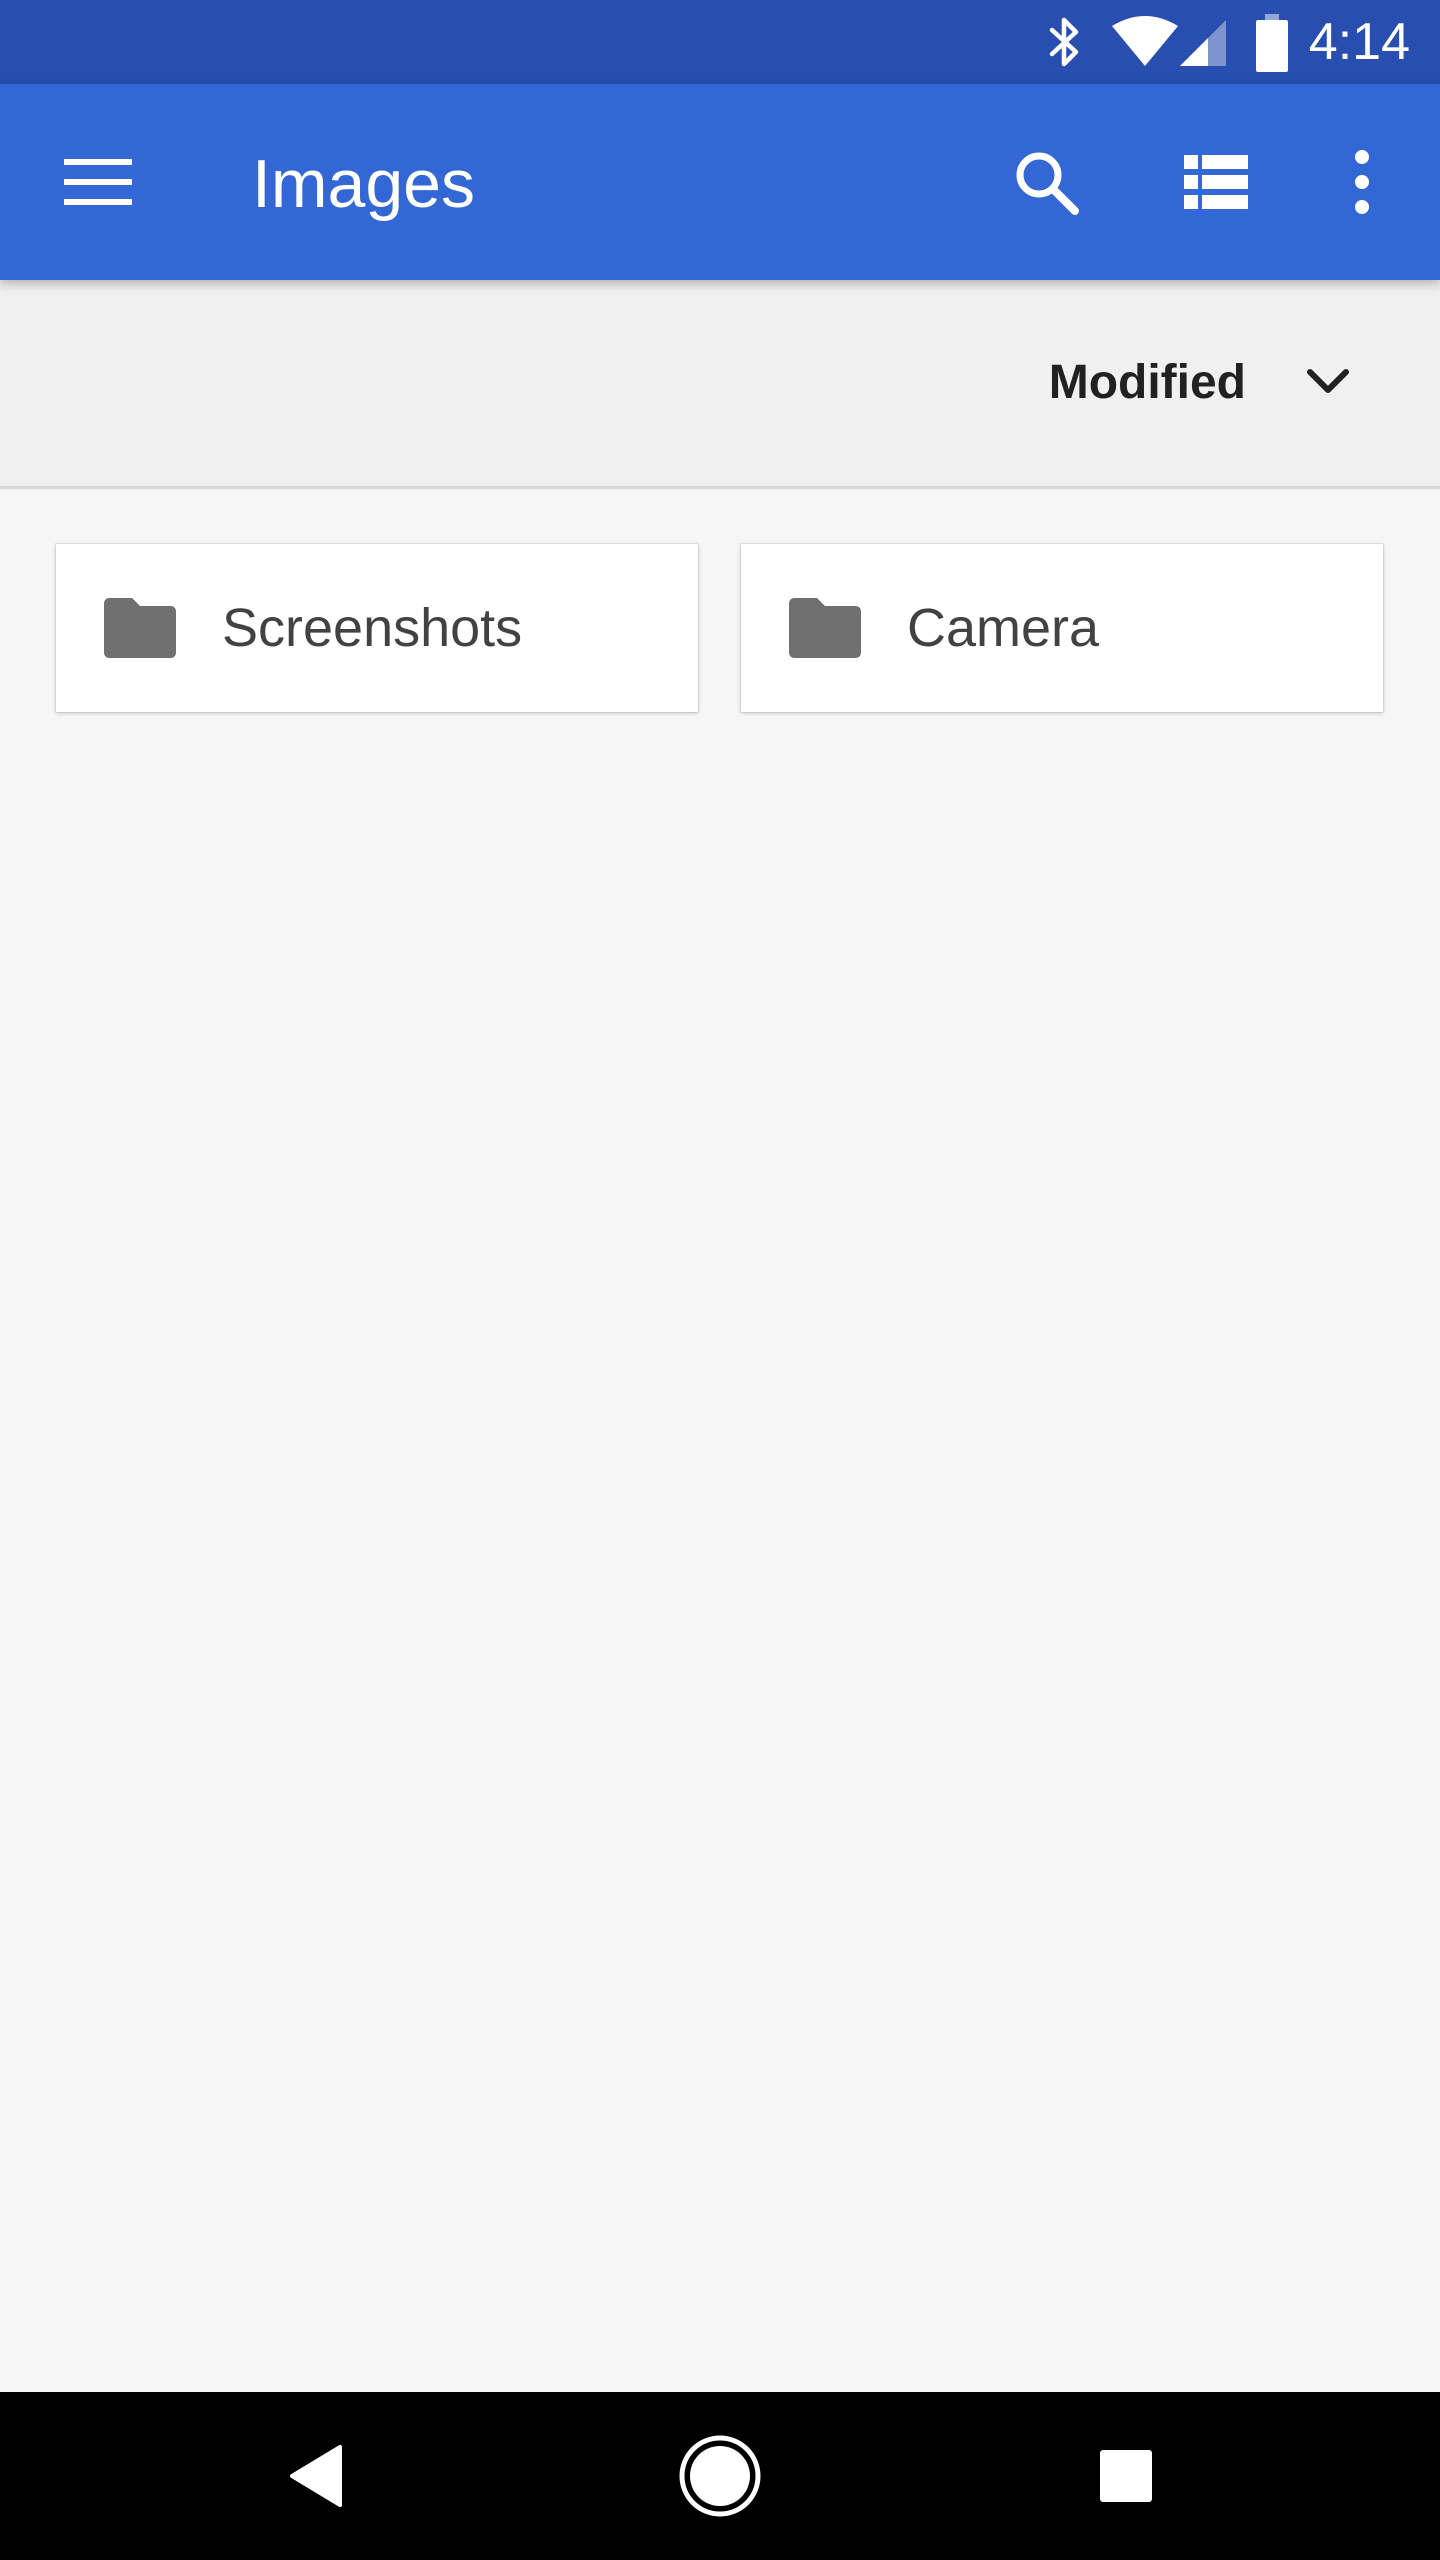  I want to click on recents-button, so click(1126, 2476).